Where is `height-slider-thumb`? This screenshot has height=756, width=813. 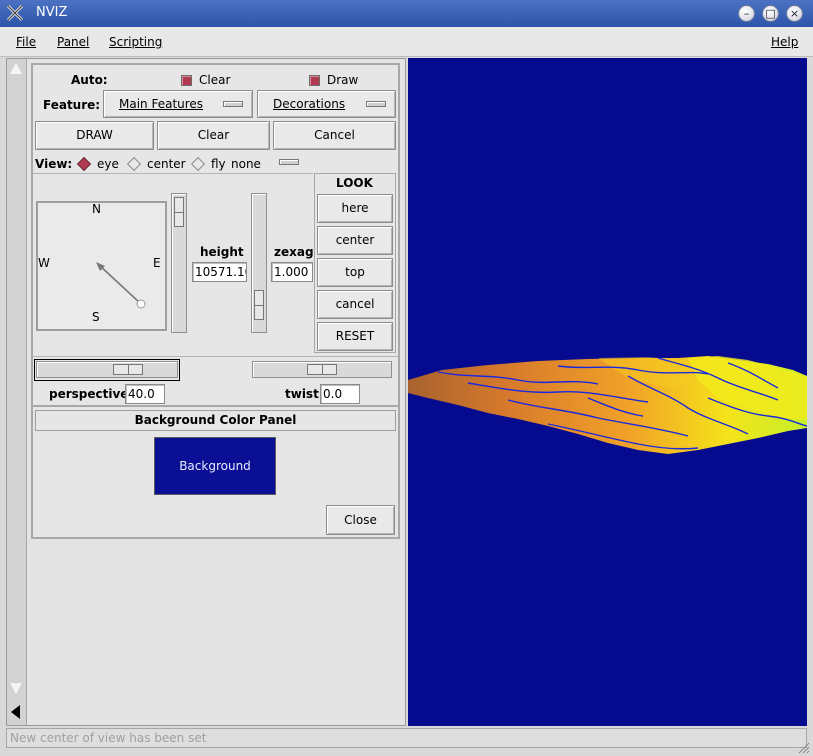
height-slider-thumb is located at coordinates (179, 212).